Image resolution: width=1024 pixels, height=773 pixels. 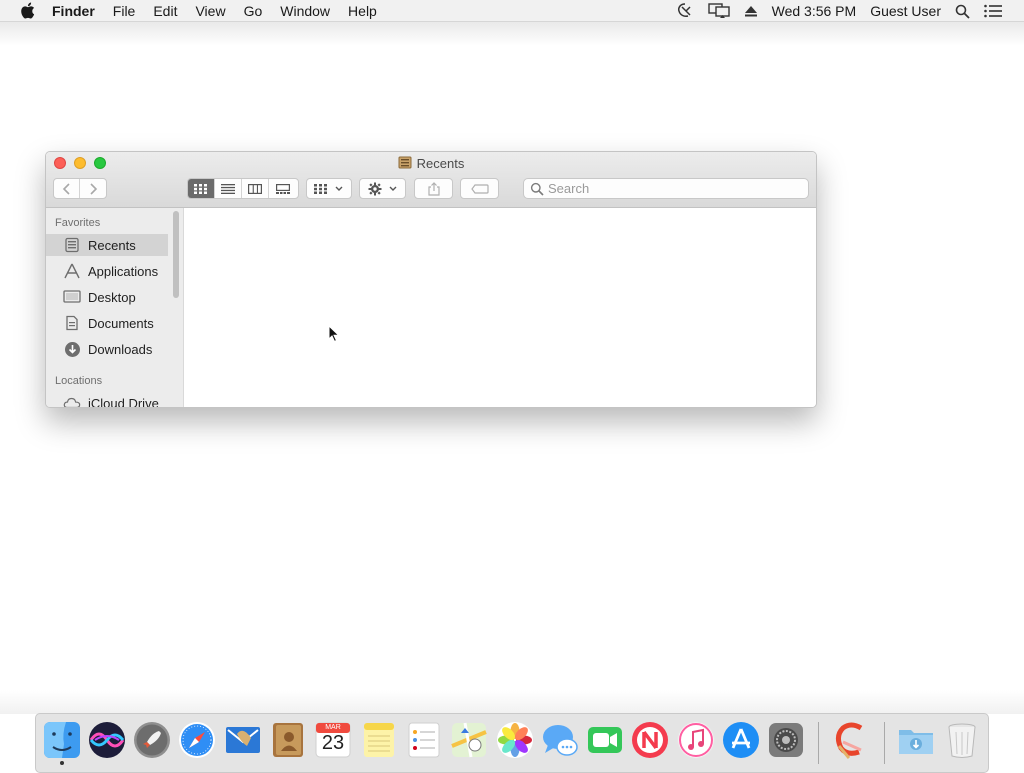 I want to click on dock-shade, so click(x=512, y=702).